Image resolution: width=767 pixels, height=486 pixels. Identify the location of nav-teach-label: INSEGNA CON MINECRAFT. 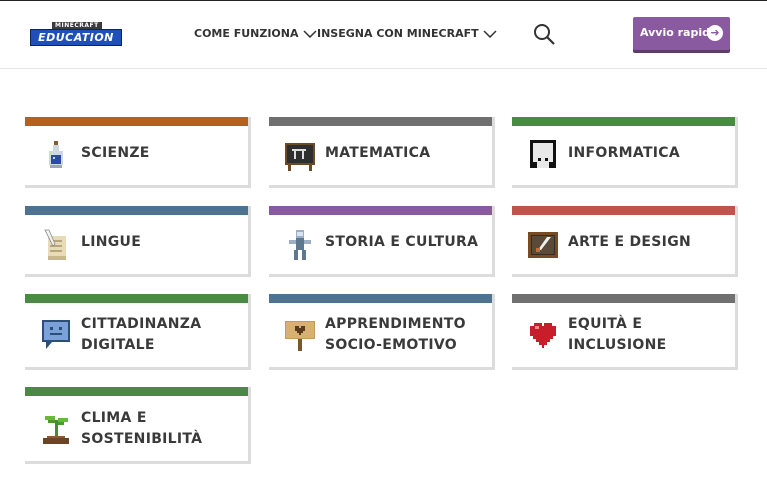
(398, 33).